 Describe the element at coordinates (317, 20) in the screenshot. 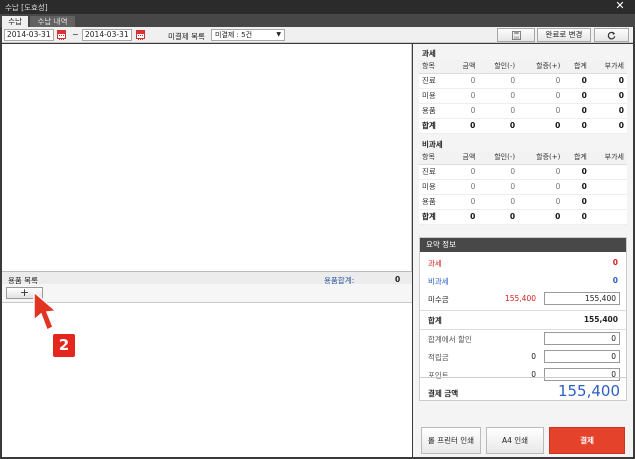

I see `tab-bar: 수납 수납 내역` at that location.